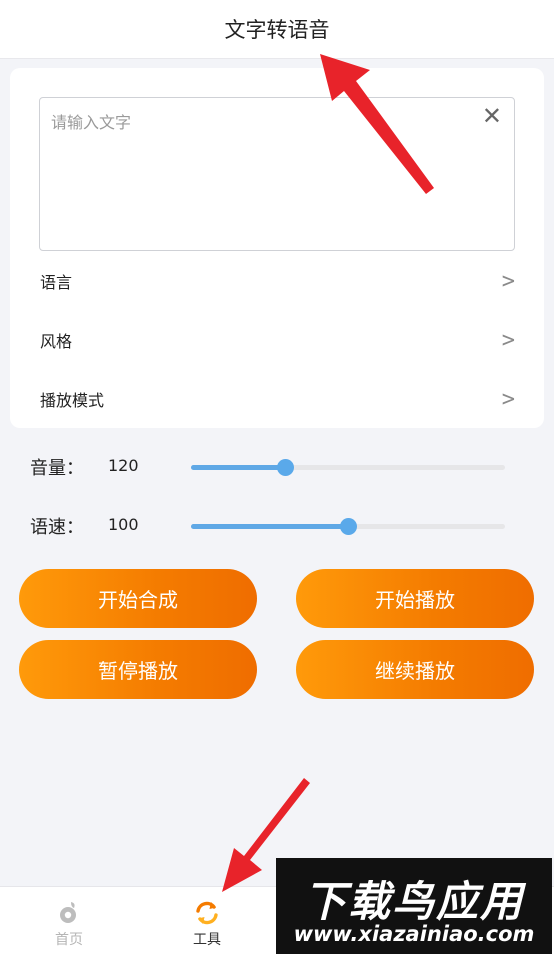 This screenshot has width=554, height=957. Describe the element at coordinates (286, 467) in the screenshot. I see `volume-slider-thumb` at that location.